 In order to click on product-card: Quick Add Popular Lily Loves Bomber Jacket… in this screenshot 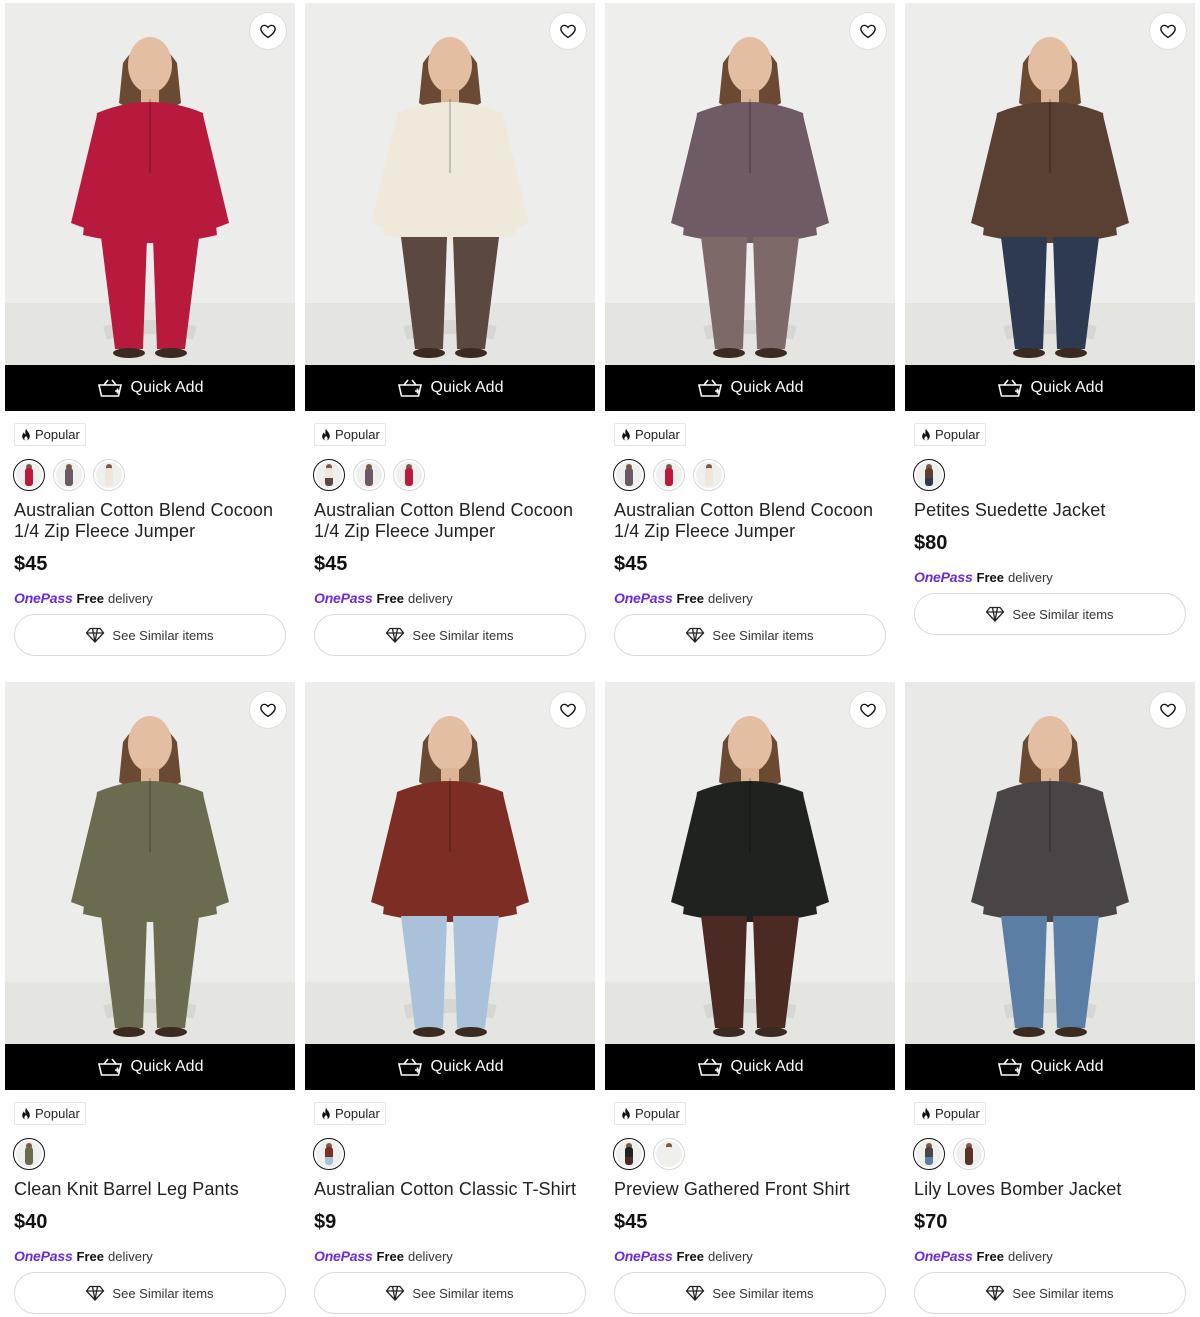, I will do `click(1050, 999)`.